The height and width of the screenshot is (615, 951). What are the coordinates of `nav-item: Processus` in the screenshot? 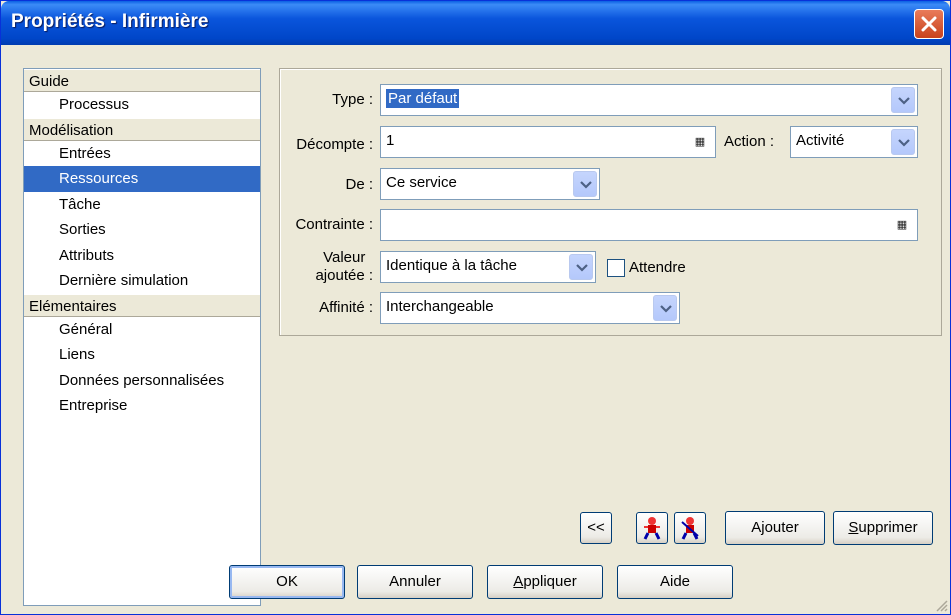 It's located at (142, 105).